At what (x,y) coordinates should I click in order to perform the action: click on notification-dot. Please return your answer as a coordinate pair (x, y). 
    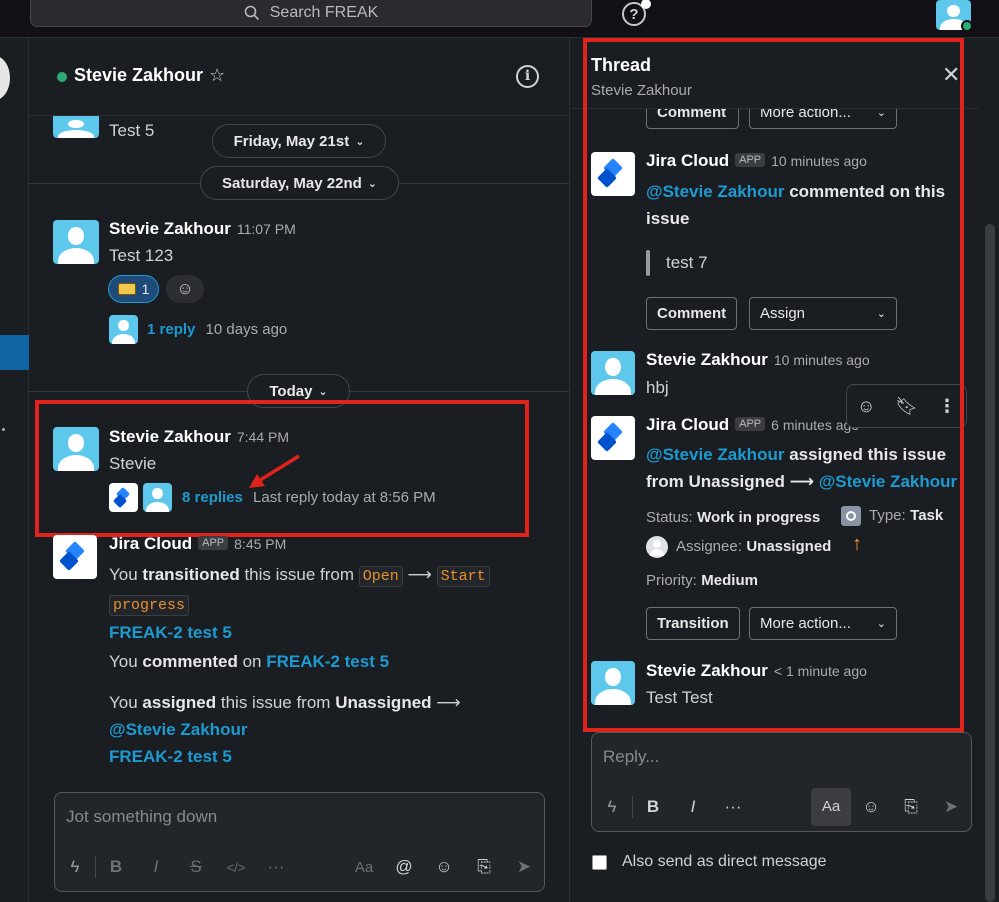
    Looking at the image, I should click on (646, 4).